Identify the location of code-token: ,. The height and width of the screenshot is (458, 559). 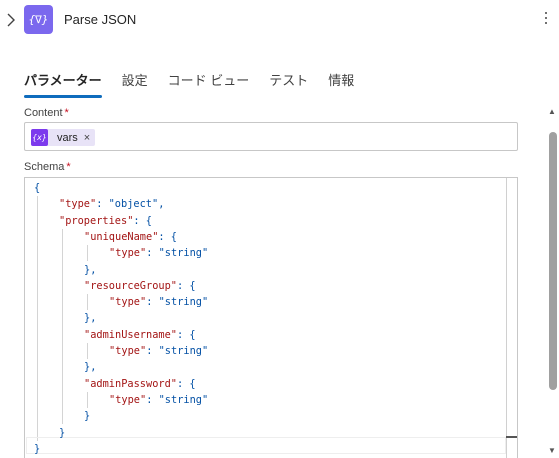
(161, 204).